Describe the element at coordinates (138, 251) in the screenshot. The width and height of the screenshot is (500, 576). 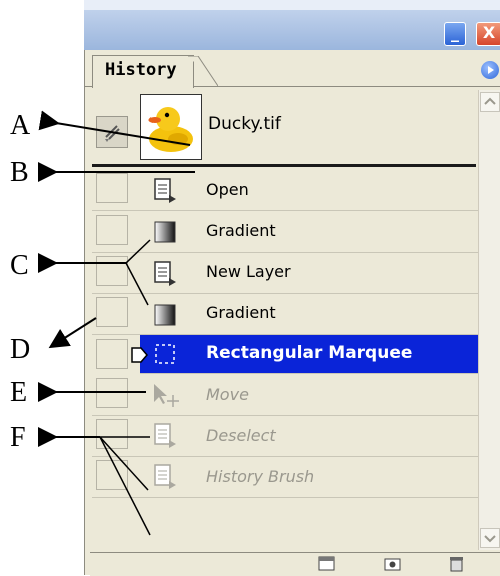
I see `annotation-pointer-c1` at that location.